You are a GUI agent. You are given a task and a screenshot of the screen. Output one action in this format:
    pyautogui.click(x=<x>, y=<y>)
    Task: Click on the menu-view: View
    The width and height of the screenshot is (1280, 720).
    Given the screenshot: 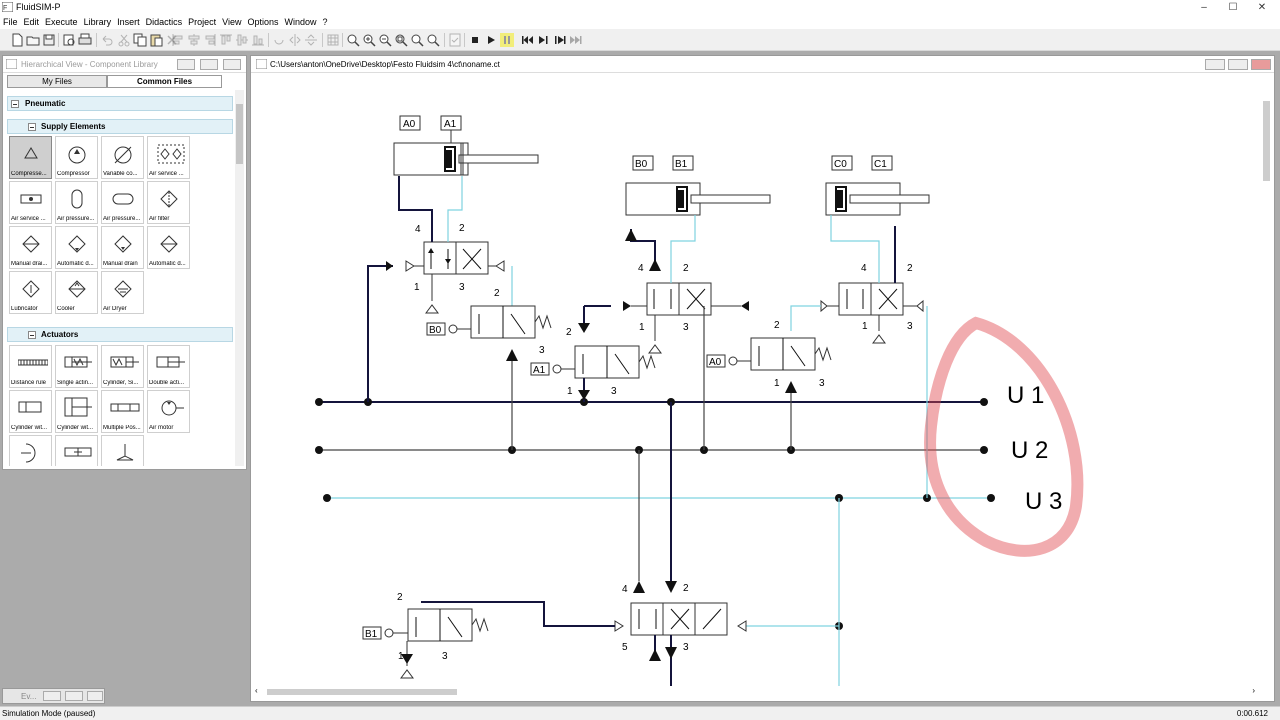 What is the action you would take?
    pyautogui.click(x=231, y=22)
    